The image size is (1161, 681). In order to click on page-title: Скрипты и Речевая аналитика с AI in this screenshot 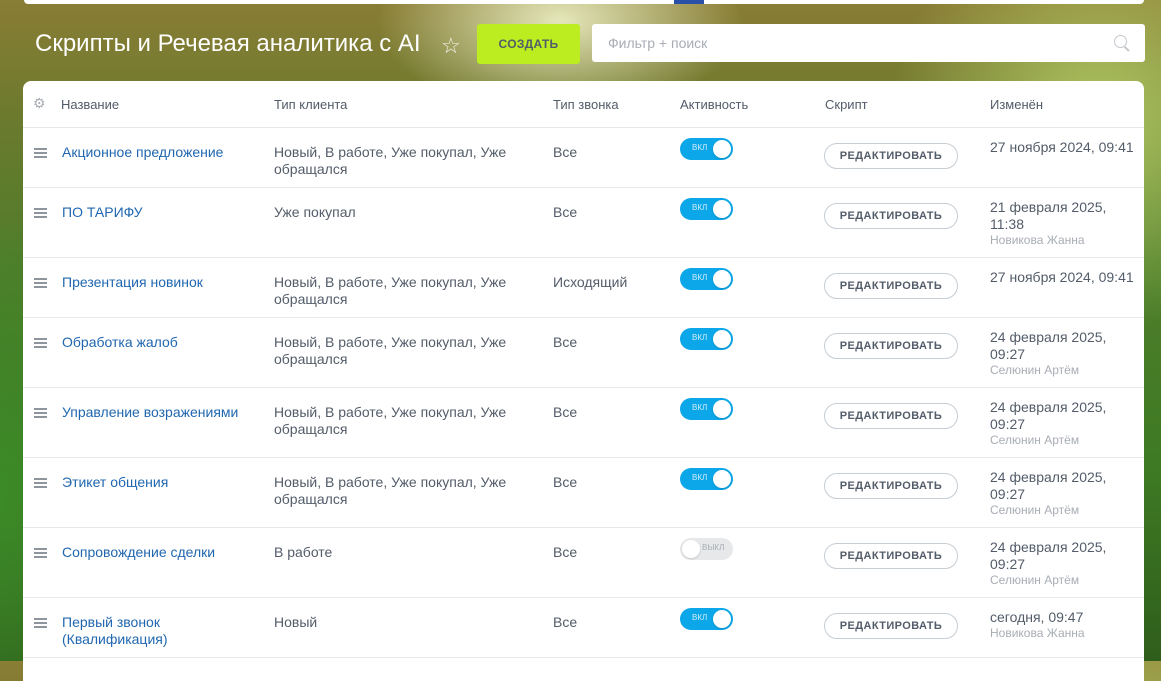, I will do `click(228, 43)`.